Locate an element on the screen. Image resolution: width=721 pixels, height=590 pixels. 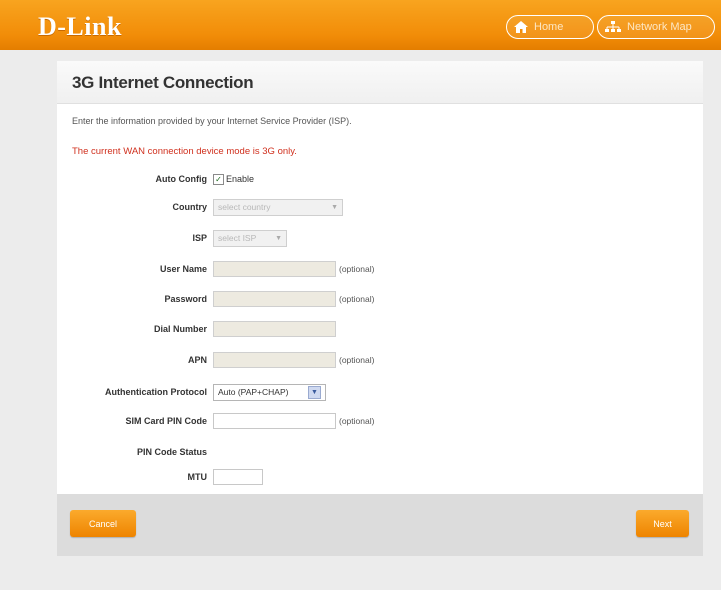
password-optional-note: (optional) is located at coordinates (357, 299).